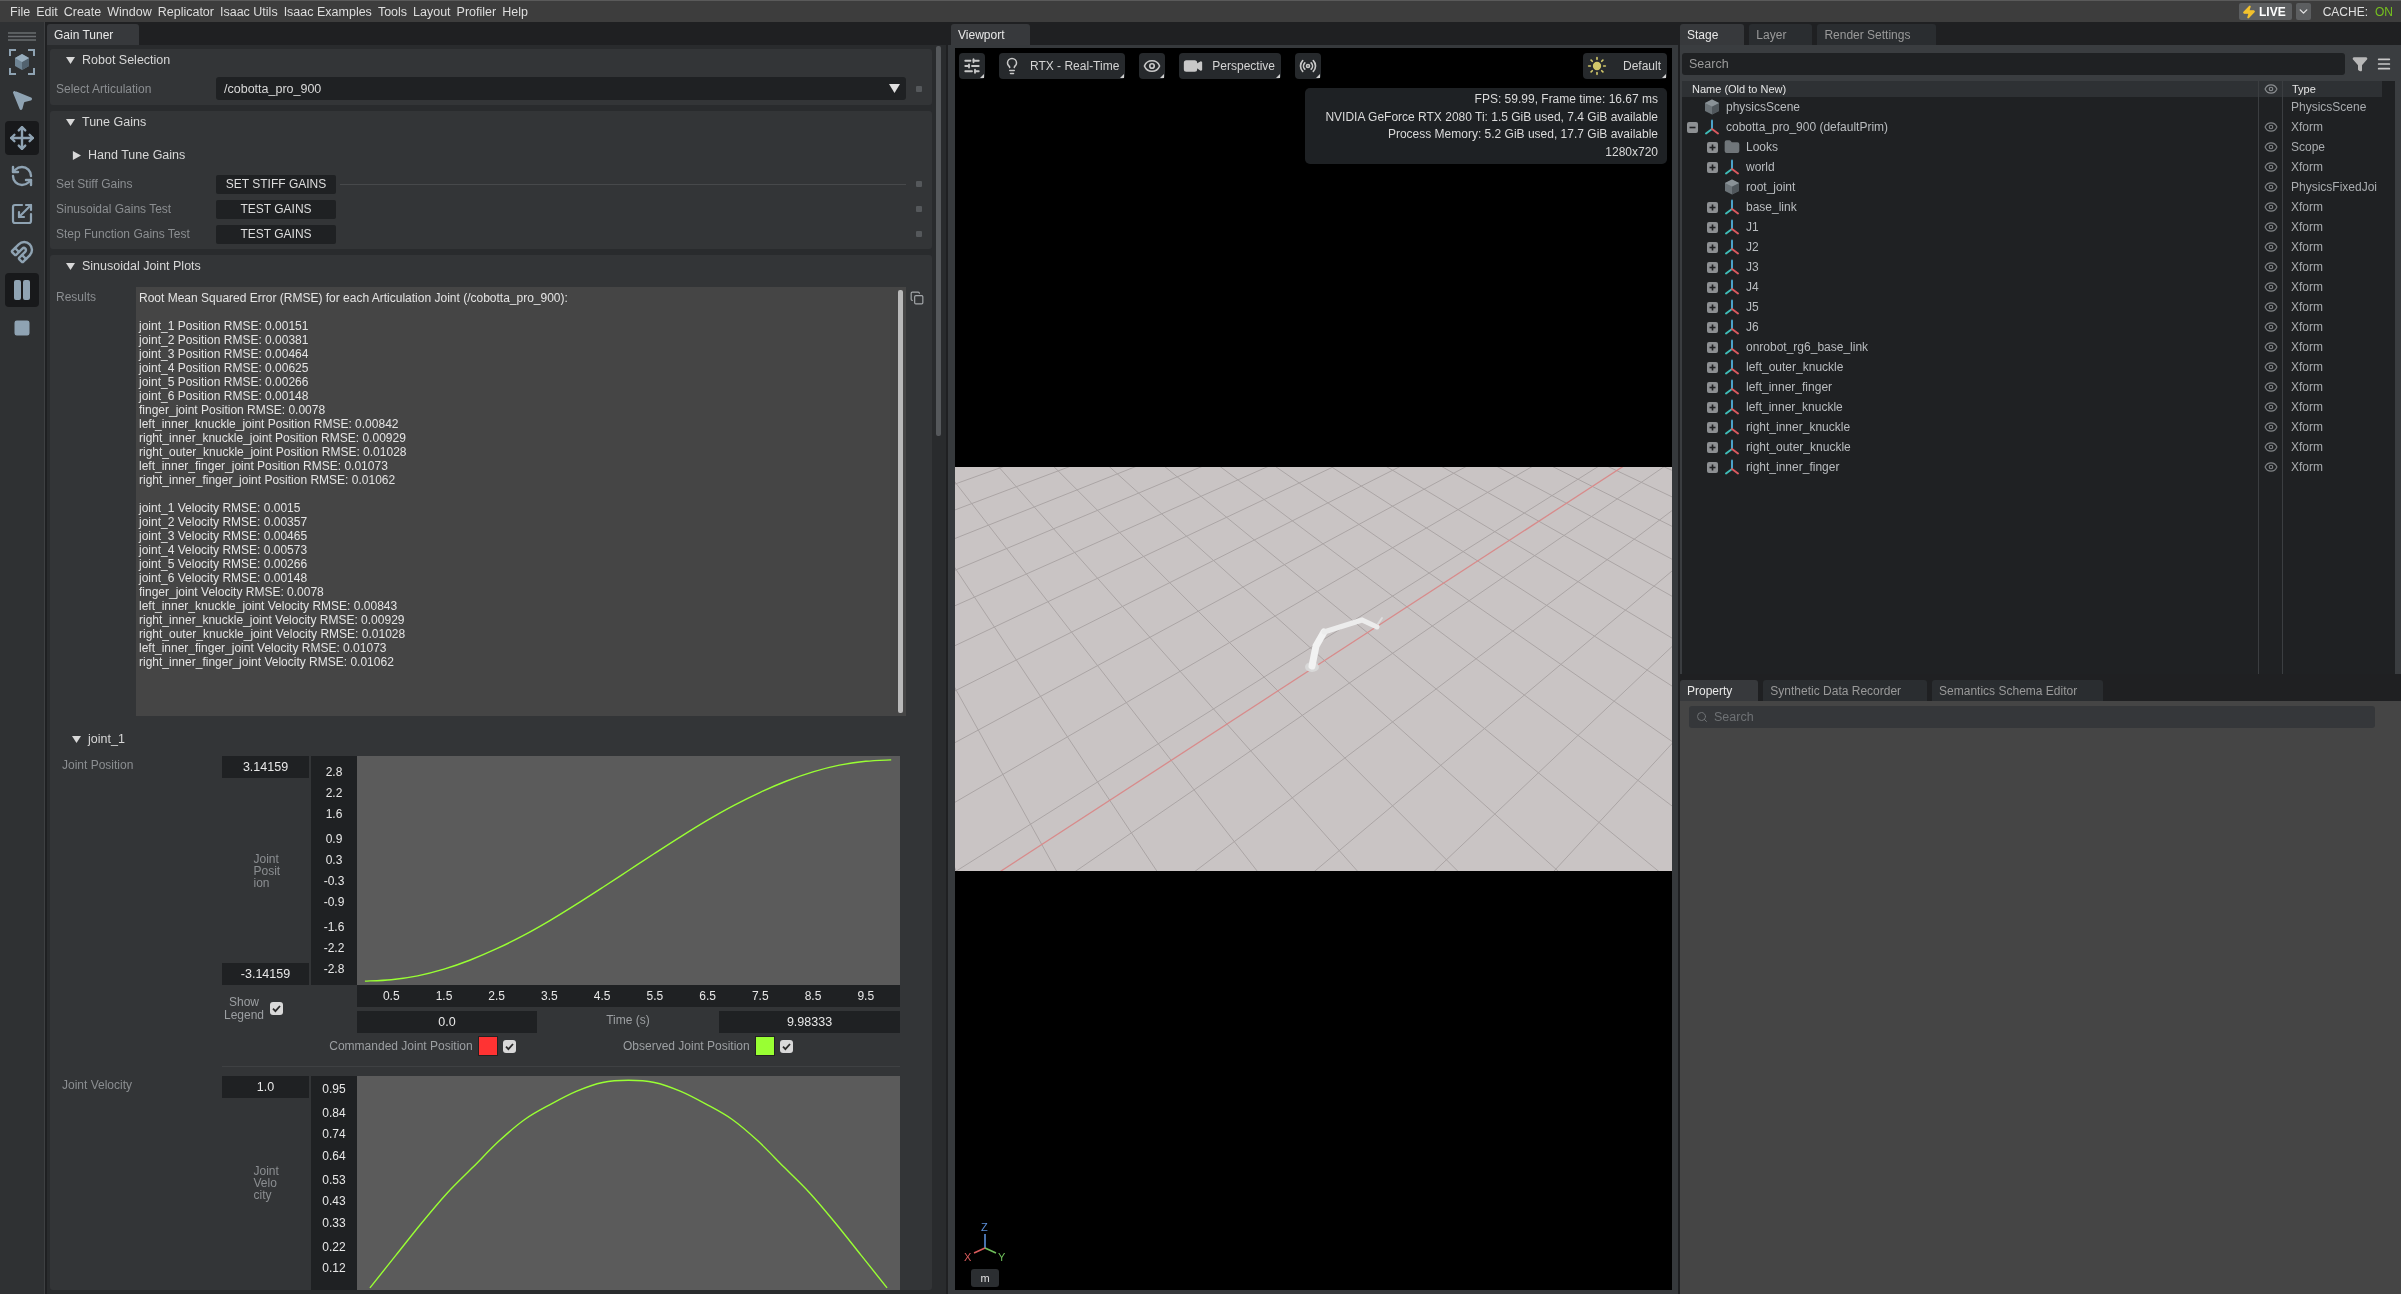 This screenshot has width=2401, height=1294. I want to click on menu-item: Edit, so click(47, 11).